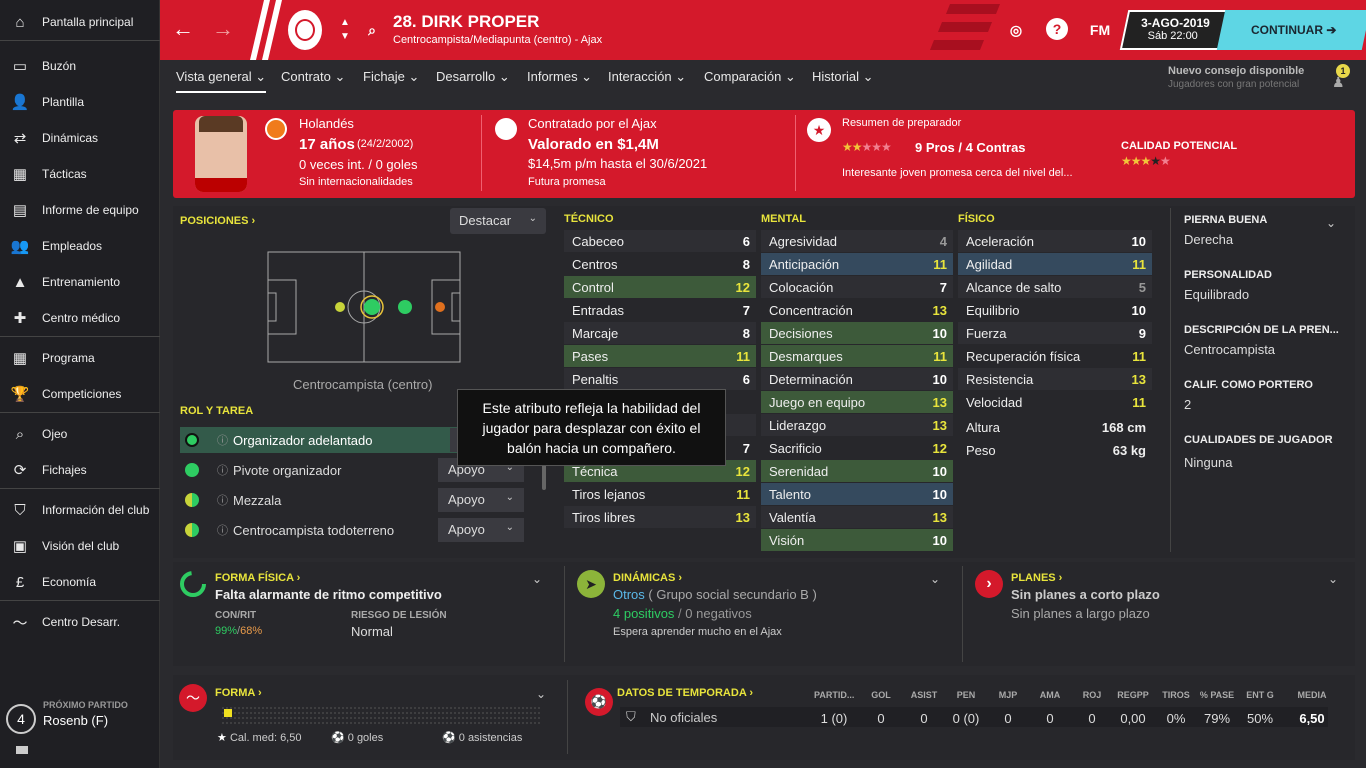 Image resolution: width=1366 pixels, height=768 pixels. What do you see at coordinates (750, 77) in the screenshot?
I see `tab-comparison: Comparación ⌄` at bounding box center [750, 77].